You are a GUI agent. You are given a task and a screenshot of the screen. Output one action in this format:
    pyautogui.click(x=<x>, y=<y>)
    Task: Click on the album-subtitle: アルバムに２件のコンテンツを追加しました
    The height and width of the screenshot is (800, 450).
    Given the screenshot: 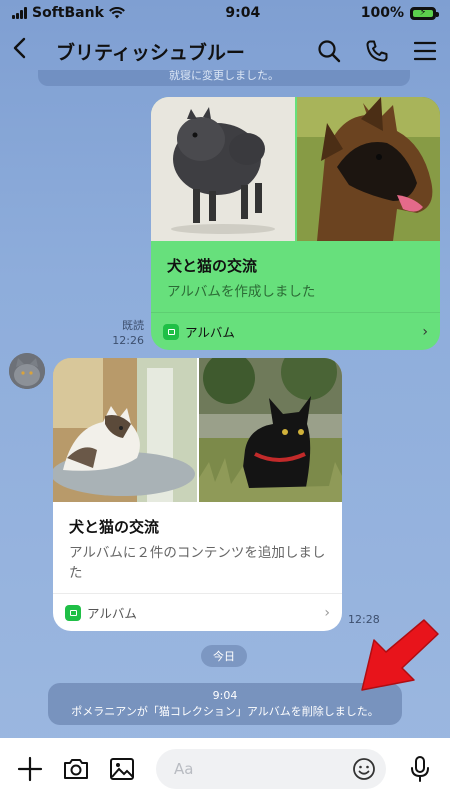 What is the action you would take?
    pyautogui.click(x=197, y=563)
    